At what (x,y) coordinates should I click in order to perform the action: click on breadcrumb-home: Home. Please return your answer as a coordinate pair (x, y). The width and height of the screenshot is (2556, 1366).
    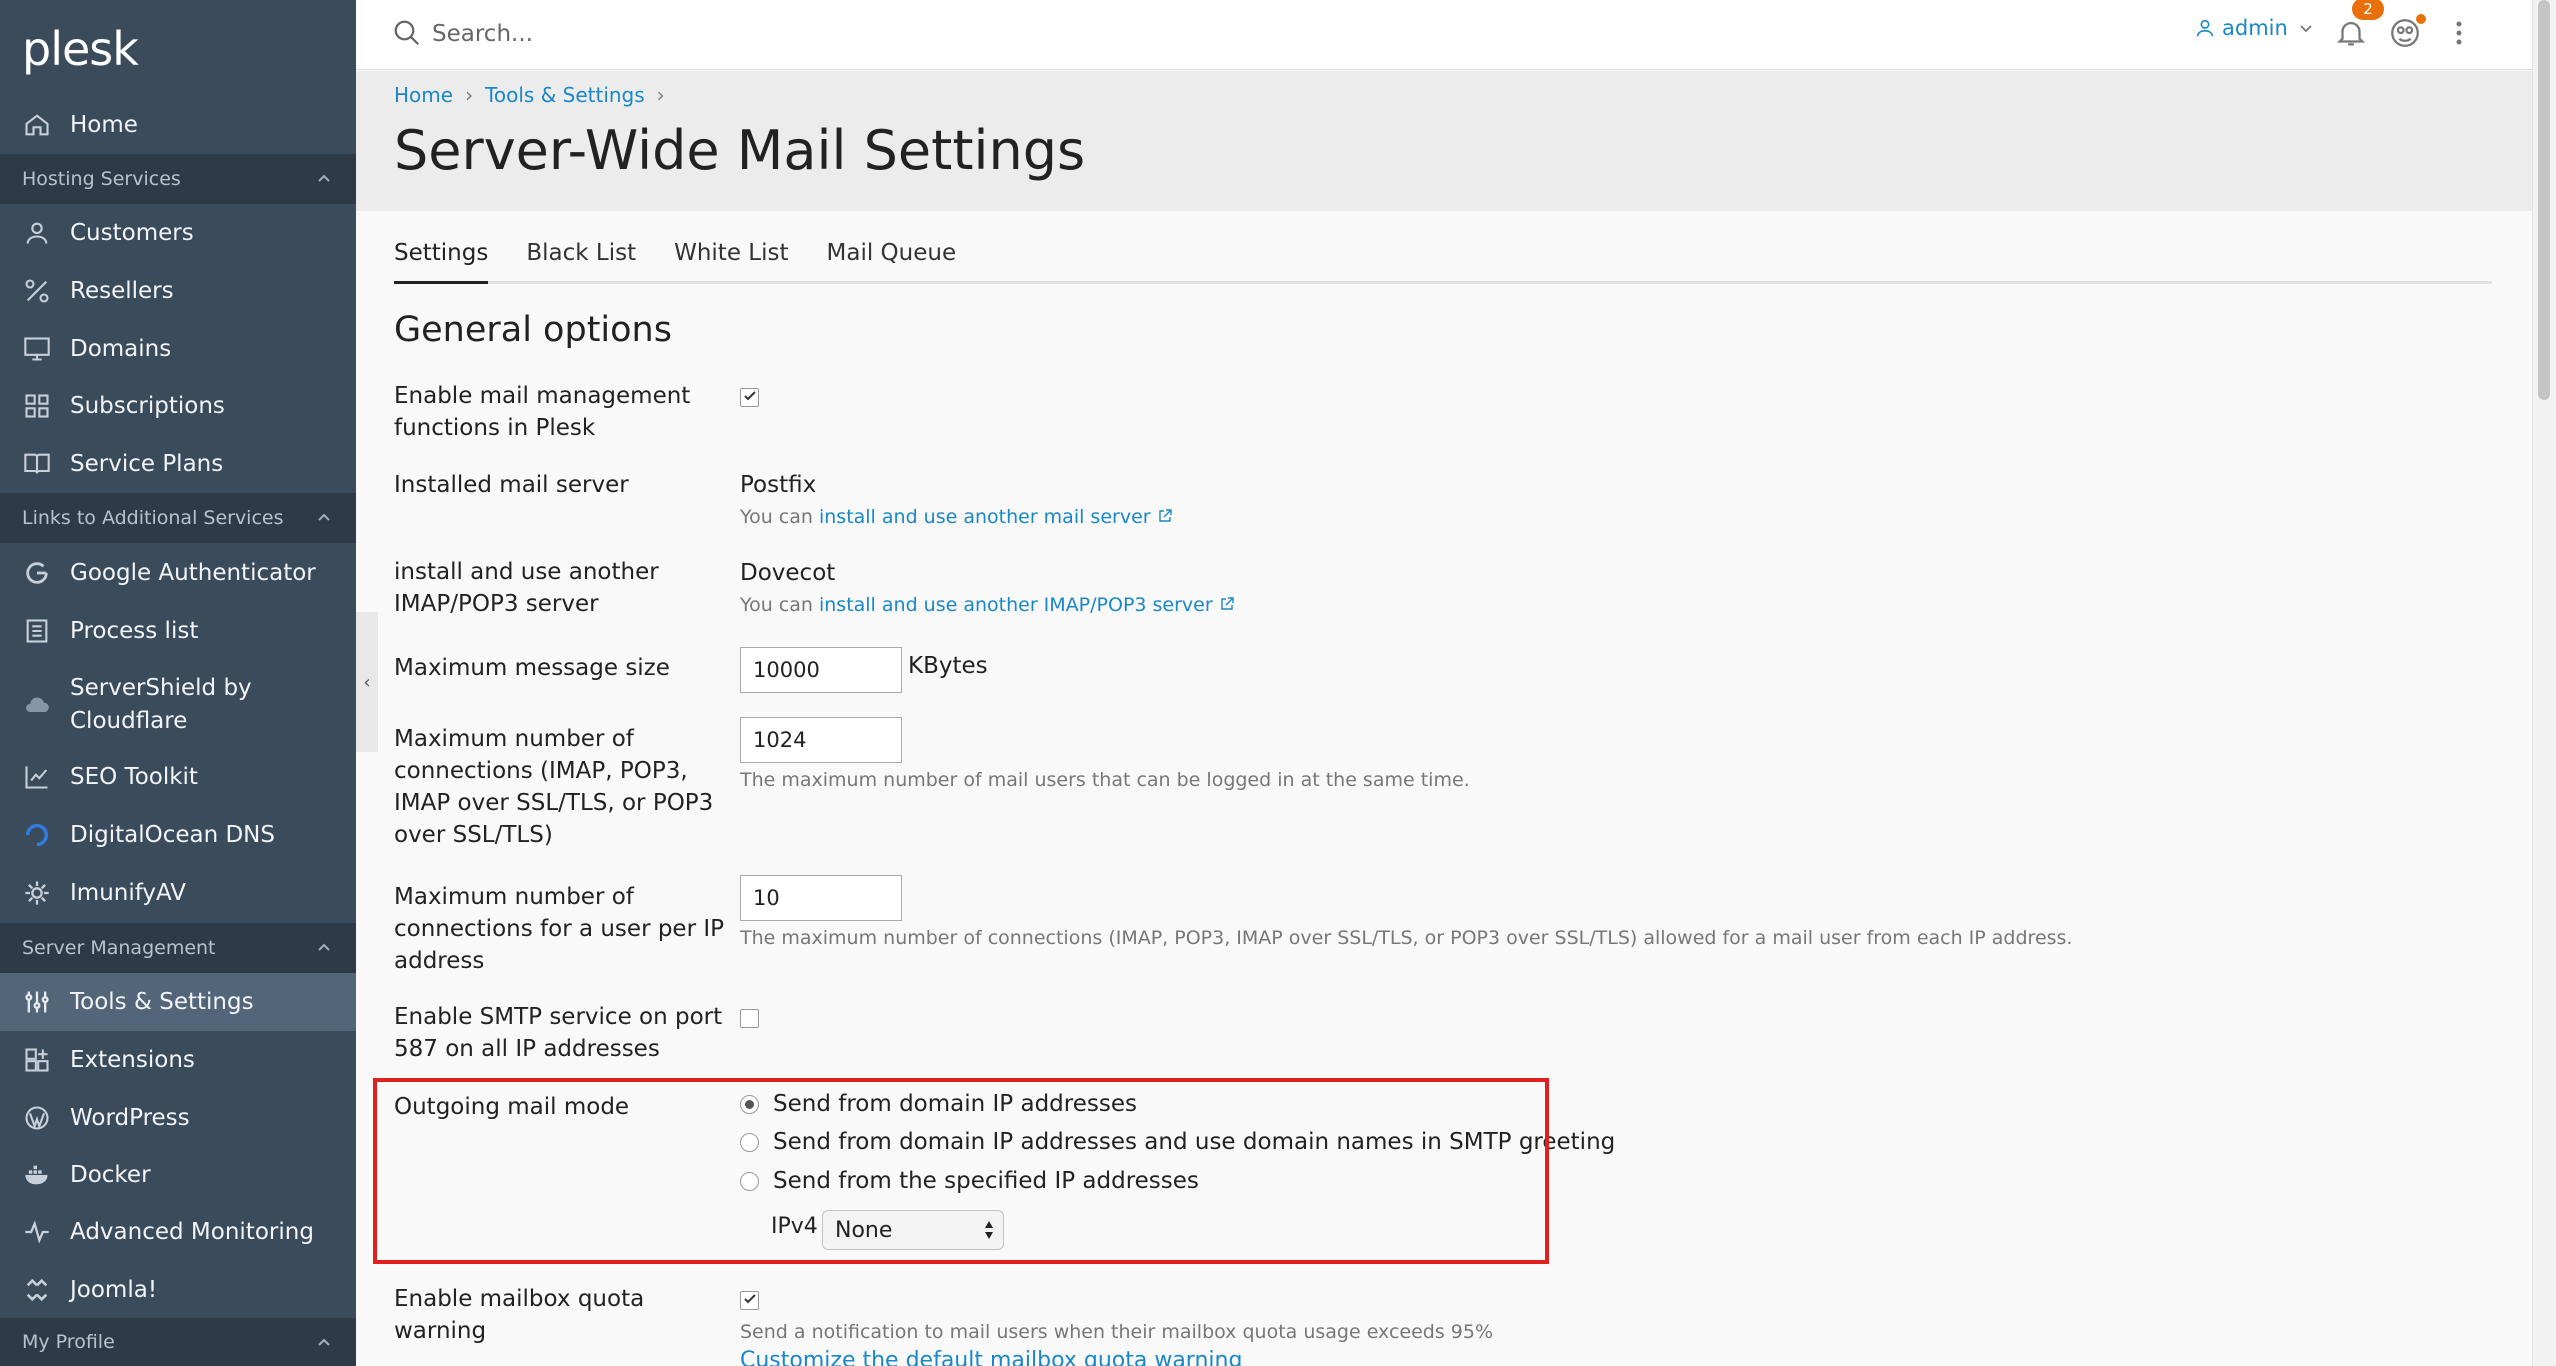
    Looking at the image, I should click on (423, 95).